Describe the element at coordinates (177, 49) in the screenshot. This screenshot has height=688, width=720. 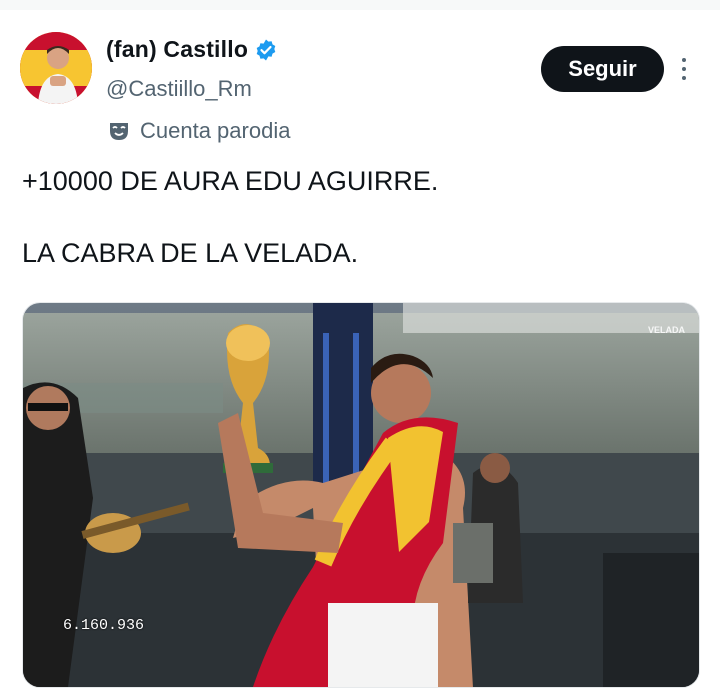
I see `display-name: (fan) Castillo` at that location.